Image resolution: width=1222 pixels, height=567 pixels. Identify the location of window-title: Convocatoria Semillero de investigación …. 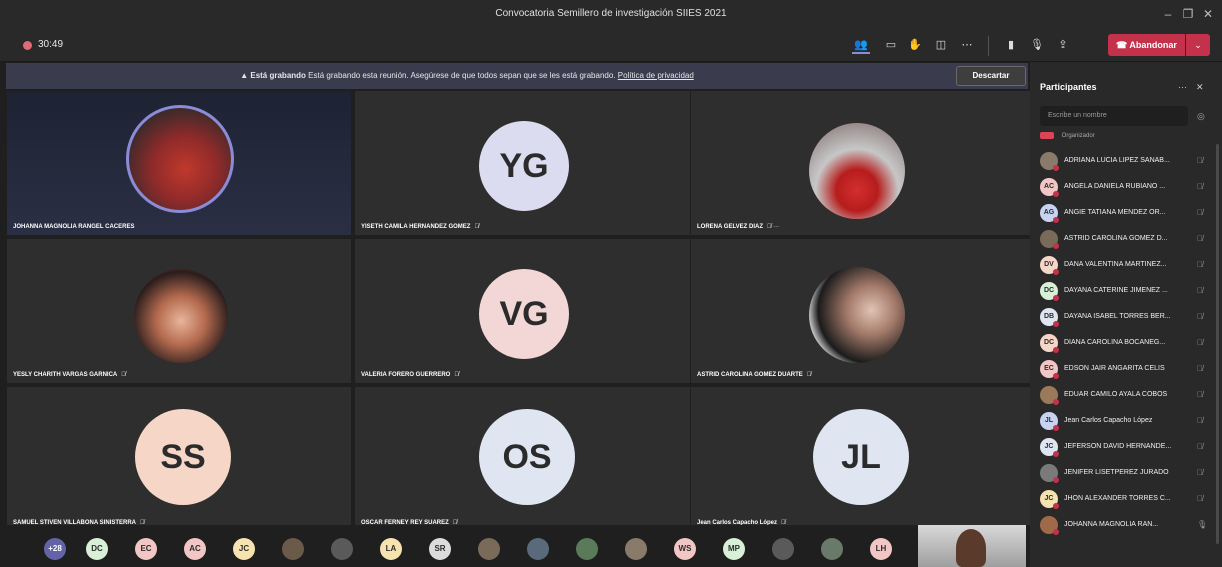
(611, 13).